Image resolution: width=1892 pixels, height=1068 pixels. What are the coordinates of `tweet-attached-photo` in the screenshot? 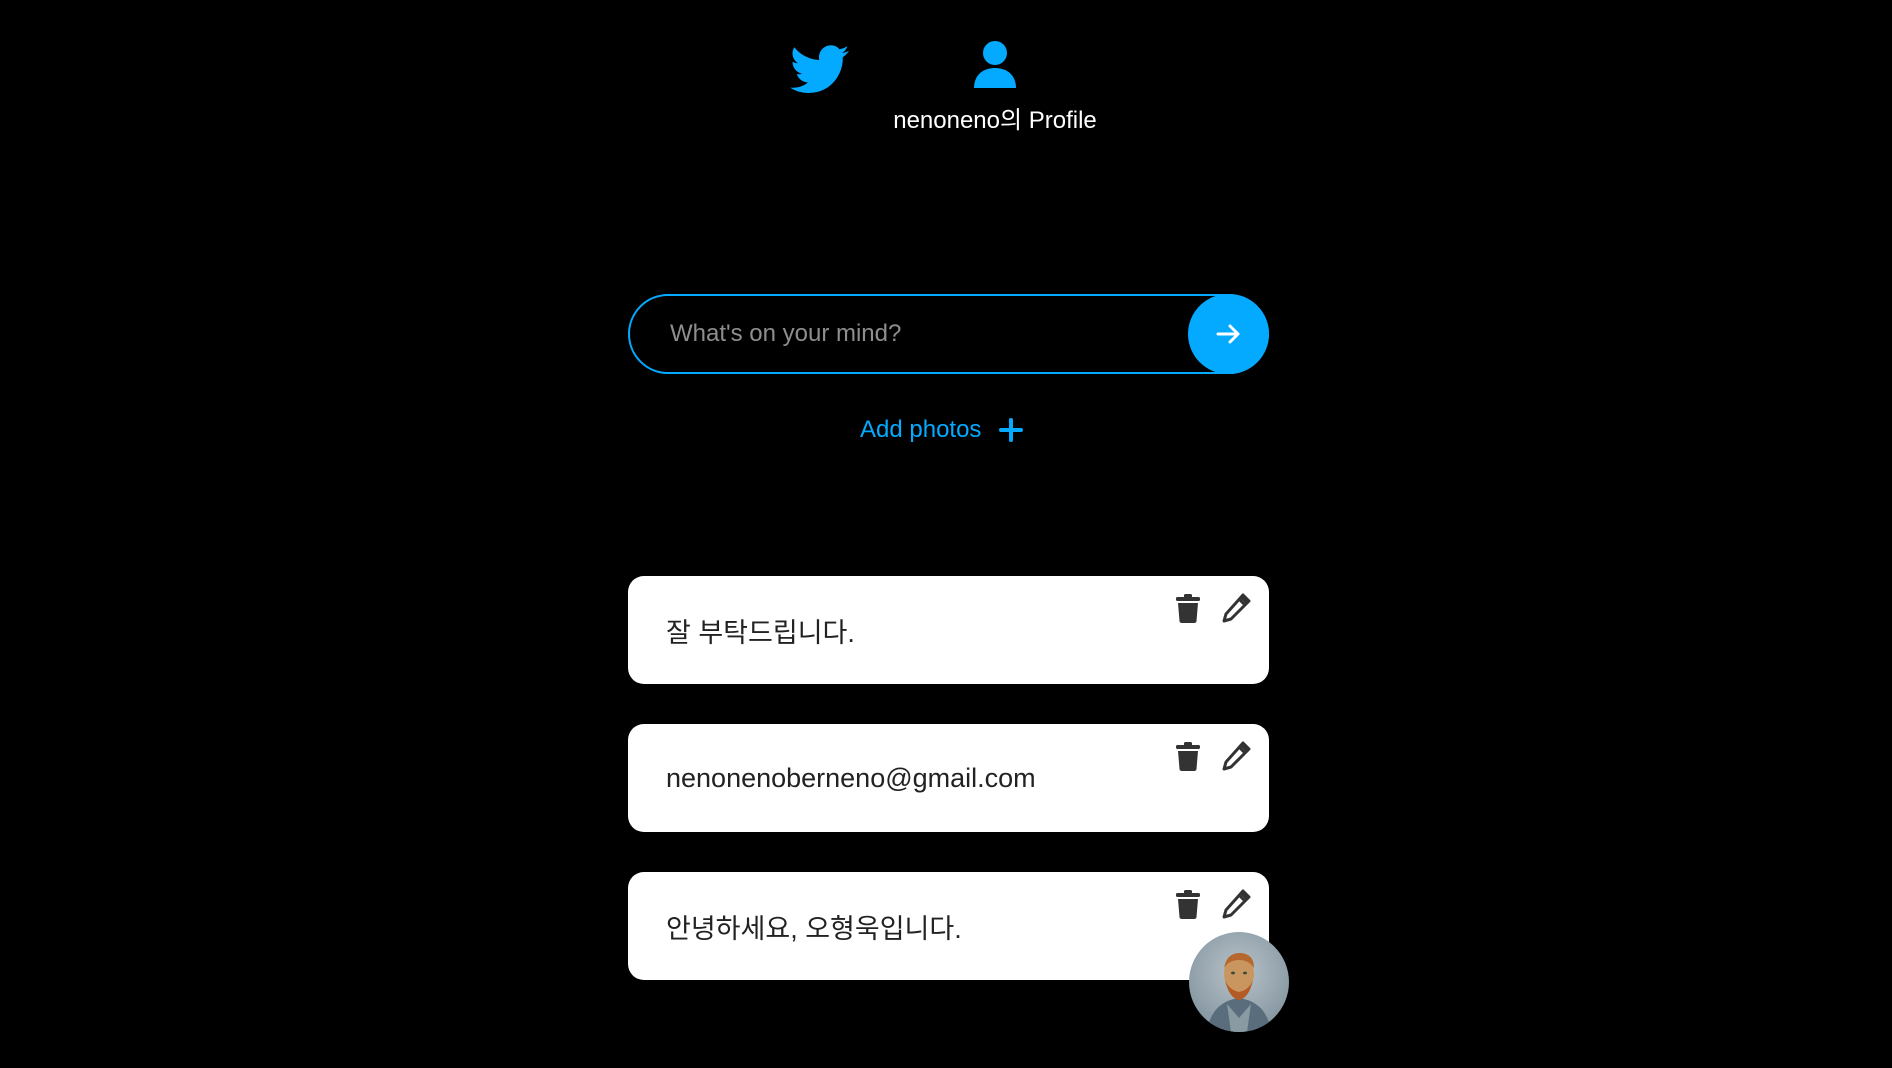 It's located at (1239, 982).